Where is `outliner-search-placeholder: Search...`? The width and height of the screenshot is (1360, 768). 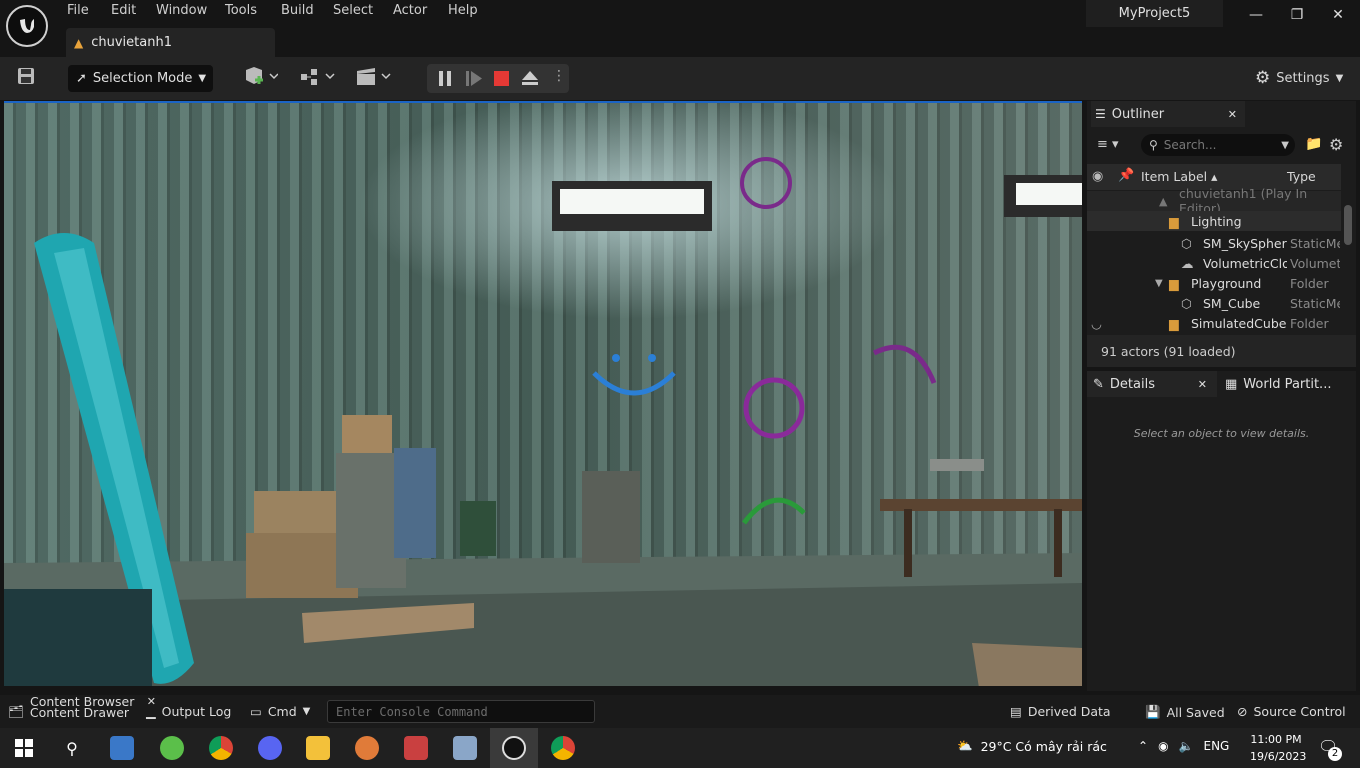
outliner-search-placeholder: Search... is located at coordinates (1190, 145).